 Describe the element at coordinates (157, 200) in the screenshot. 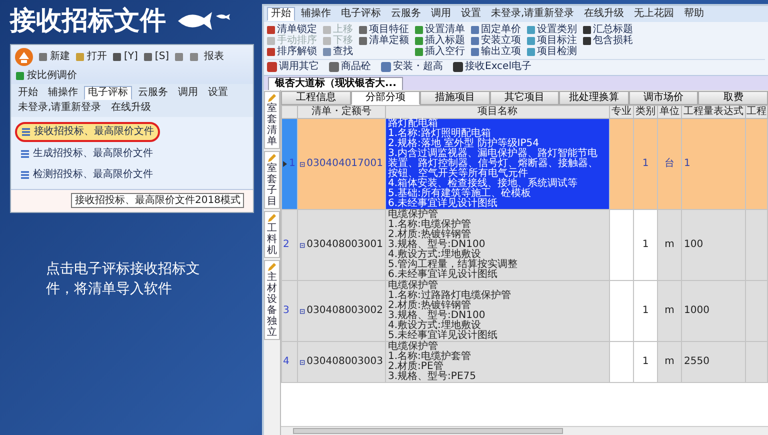

I see `tooltip: 接收招投标、最高限价文件2018模式` at that location.